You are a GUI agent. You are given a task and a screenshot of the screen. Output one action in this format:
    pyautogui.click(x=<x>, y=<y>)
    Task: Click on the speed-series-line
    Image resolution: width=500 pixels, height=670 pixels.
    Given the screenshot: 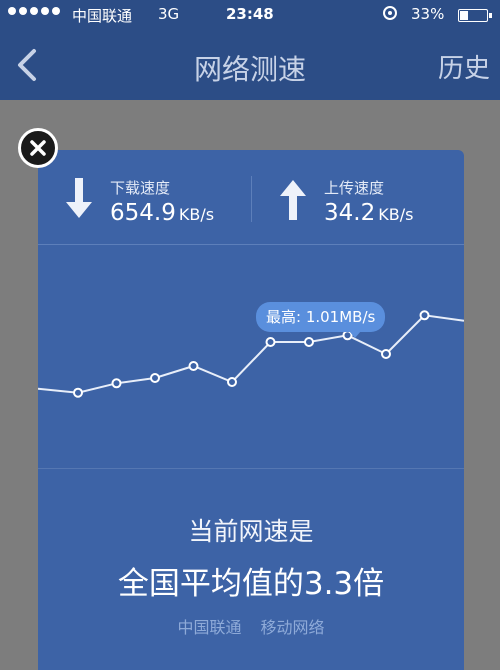 What is the action you would take?
    pyautogui.click(x=251, y=354)
    